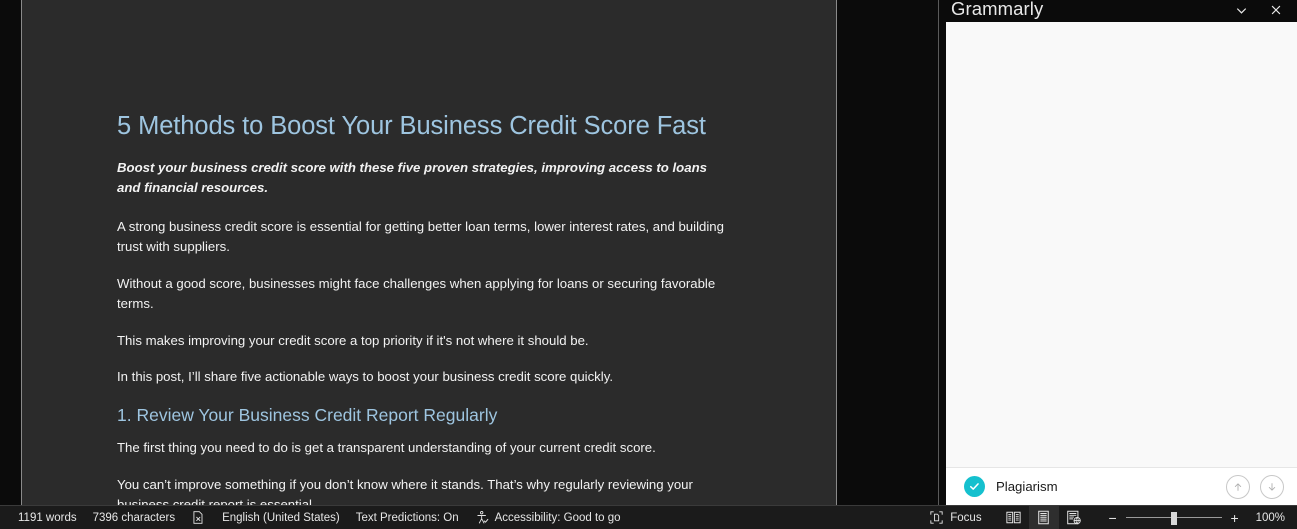 Image resolution: width=1297 pixels, height=529 pixels. I want to click on zoom-slider-track, so click(1173, 517).